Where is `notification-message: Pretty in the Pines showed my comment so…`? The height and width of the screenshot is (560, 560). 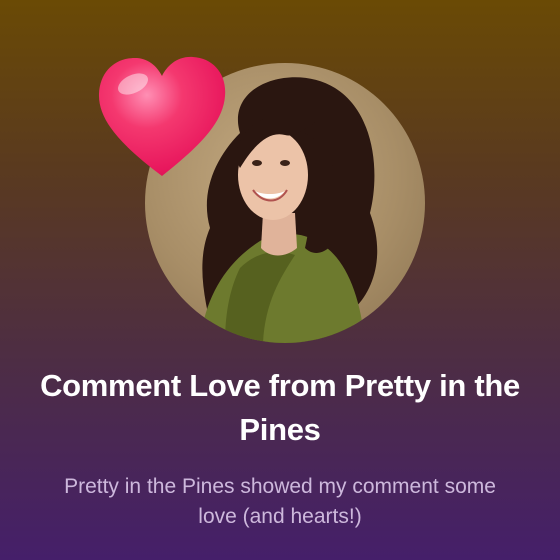
notification-message: Pretty in the Pines showed my comment so… is located at coordinates (280, 501).